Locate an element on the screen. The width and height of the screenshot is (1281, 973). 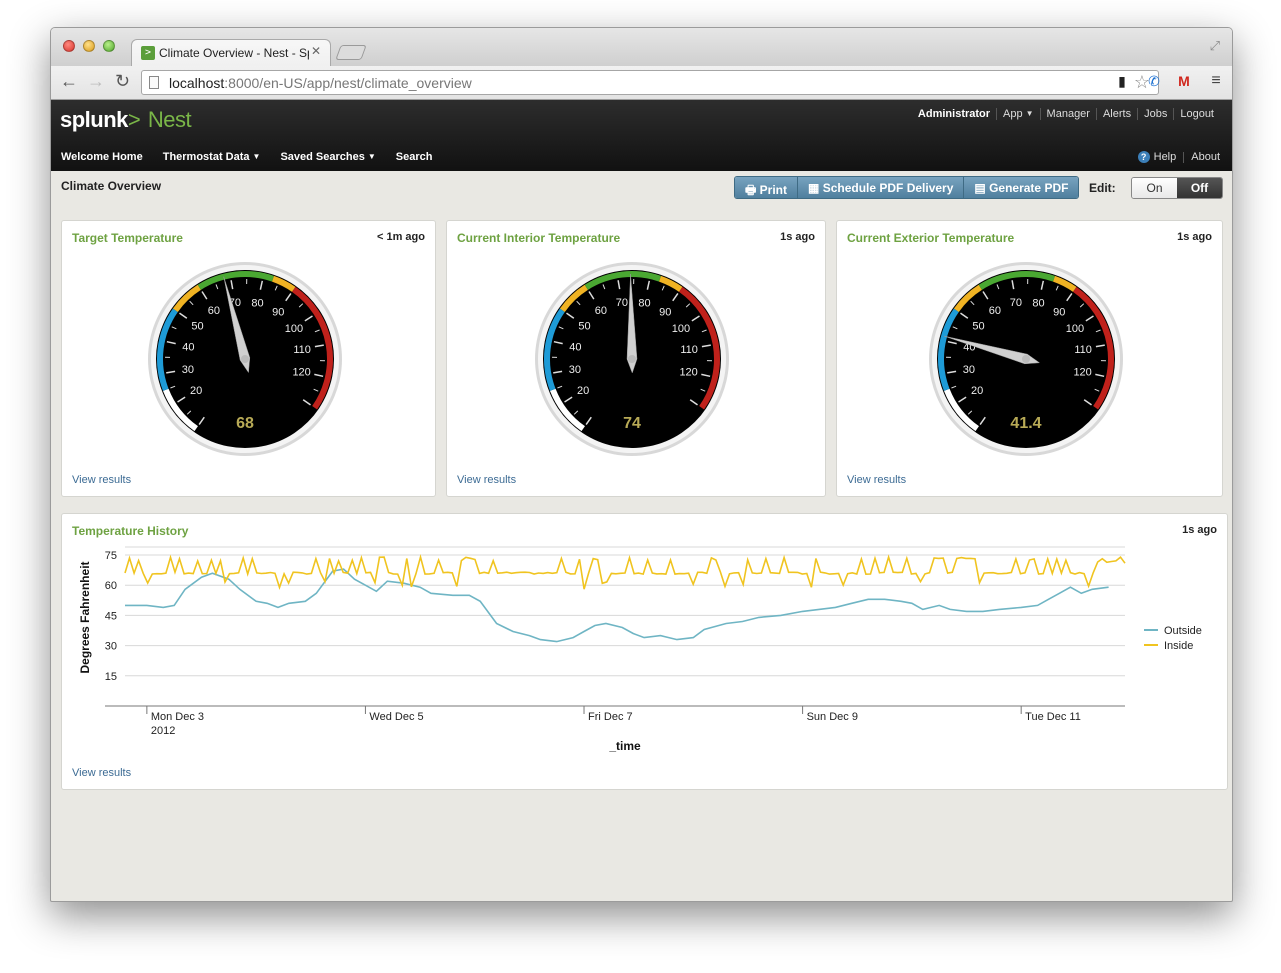
nav-help: Help is located at coordinates (1165, 157).